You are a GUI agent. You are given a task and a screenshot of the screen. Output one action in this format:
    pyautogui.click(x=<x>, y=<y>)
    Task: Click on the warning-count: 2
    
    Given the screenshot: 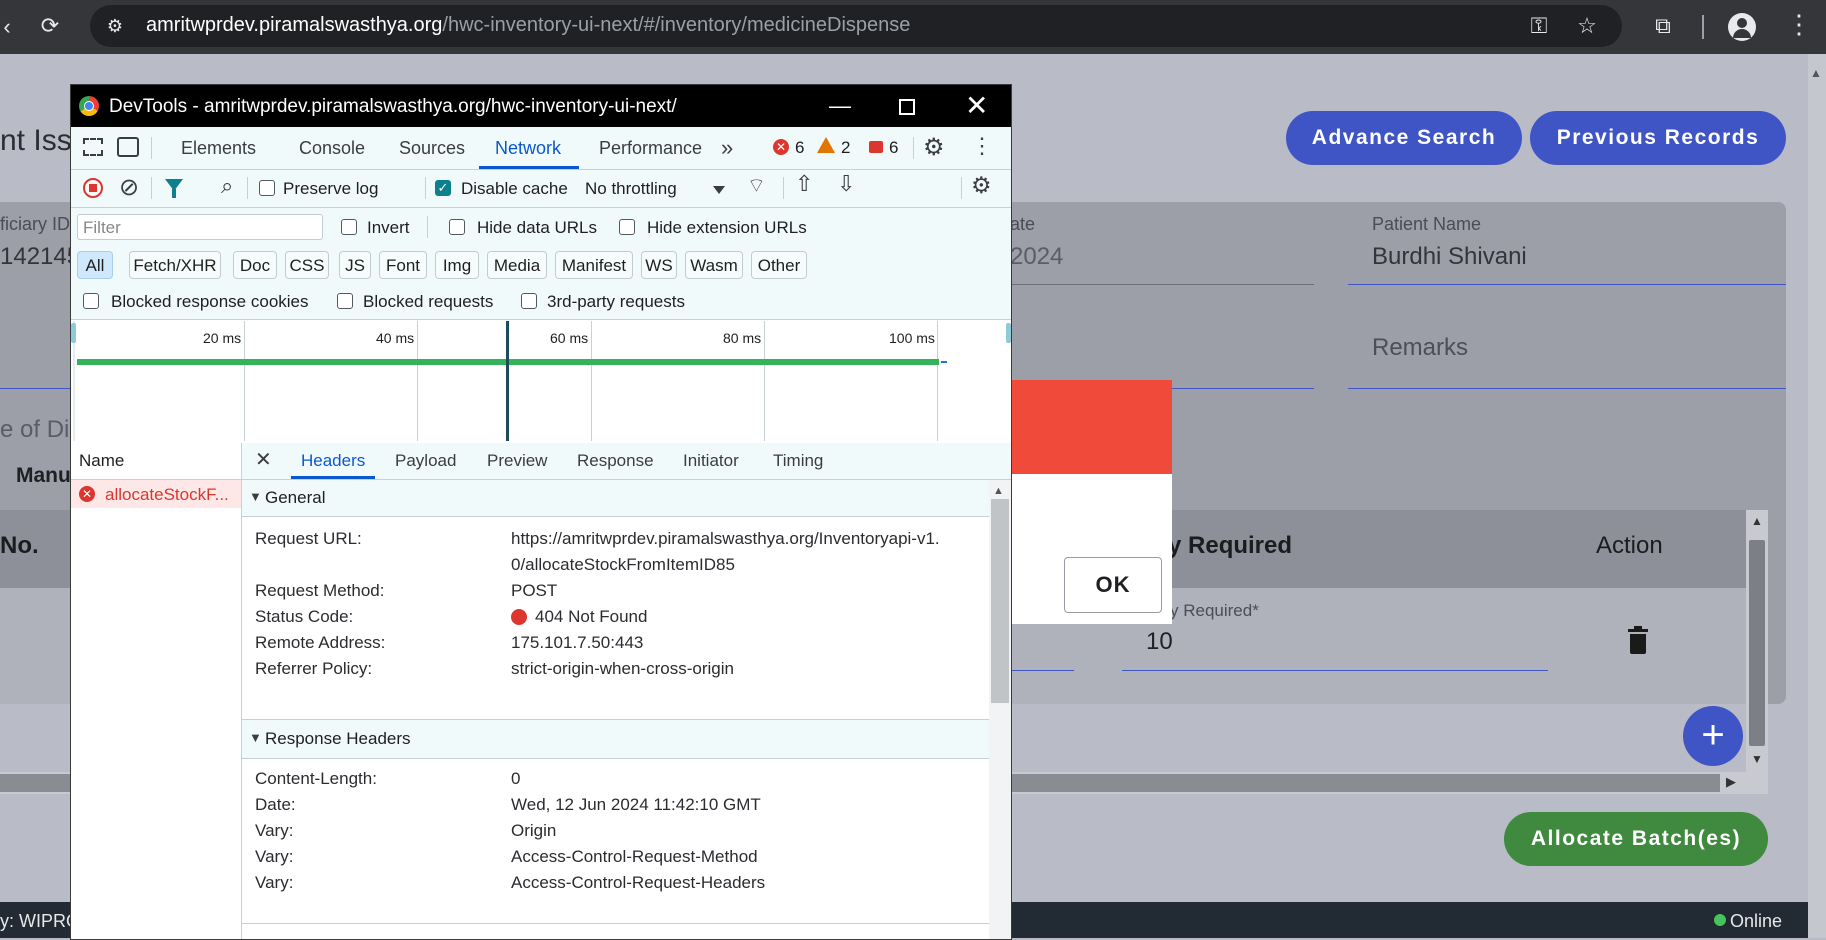 What is the action you would take?
    pyautogui.click(x=845, y=148)
    